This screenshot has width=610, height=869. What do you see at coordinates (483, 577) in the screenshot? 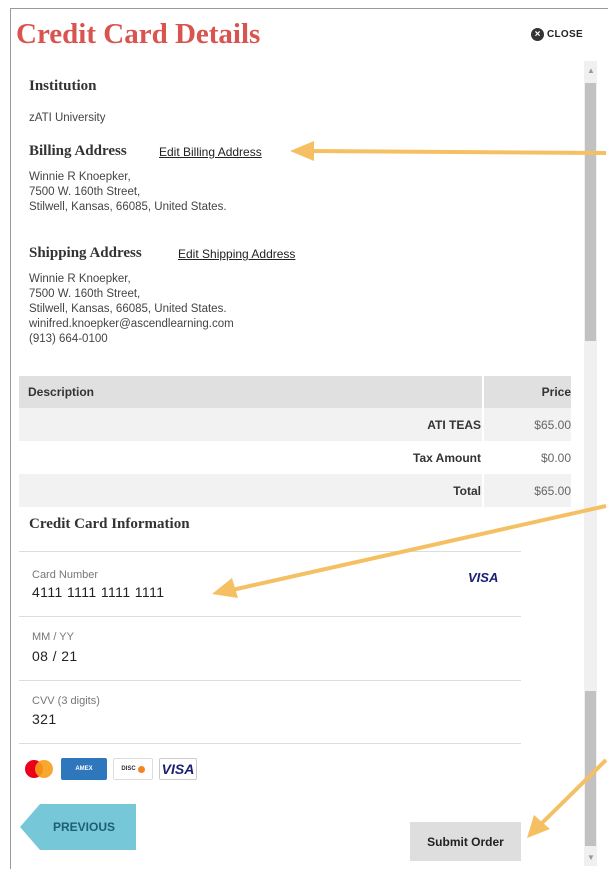
I see `visa-brand-icon: VISA` at bounding box center [483, 577].